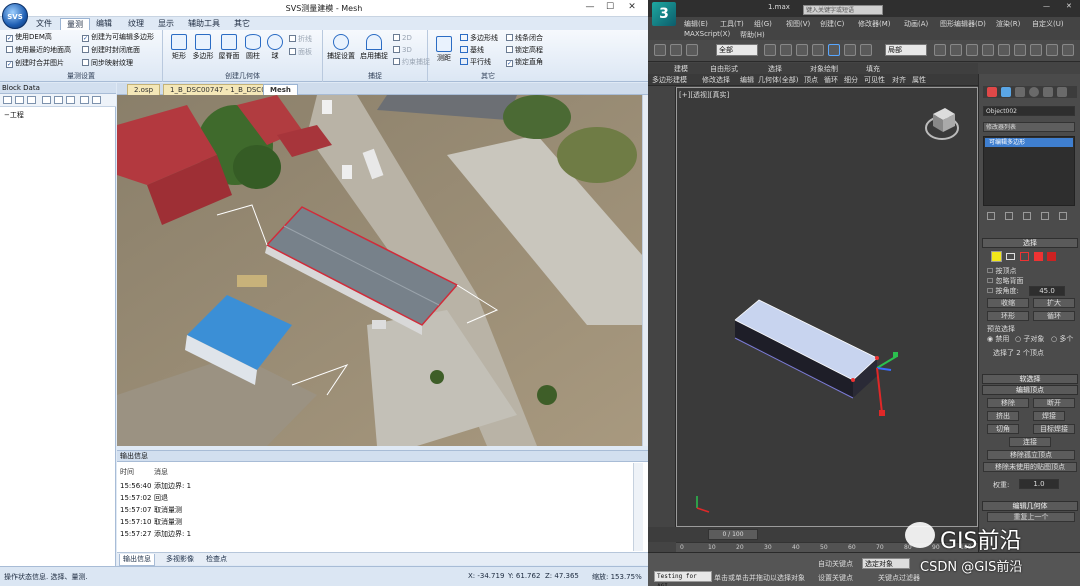 The height and width of the screenshot is (586, 1080). Describe the element at coordinates (107, 63) in the screenshot. I see `check-sync-texture: 同步映射纹理` at that location.